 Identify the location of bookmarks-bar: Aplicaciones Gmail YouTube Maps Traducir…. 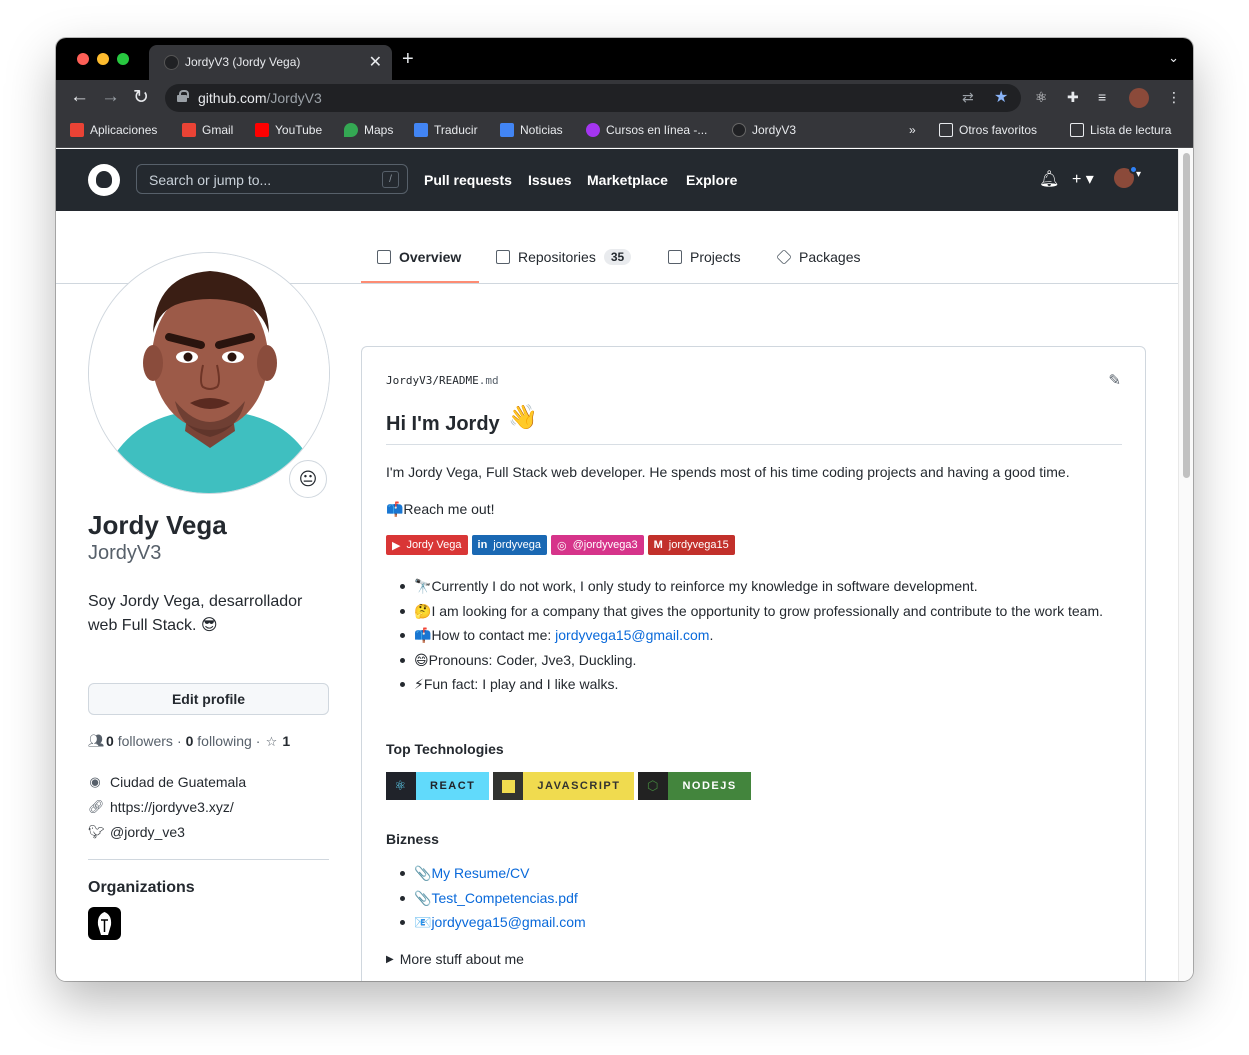
(624, 132).